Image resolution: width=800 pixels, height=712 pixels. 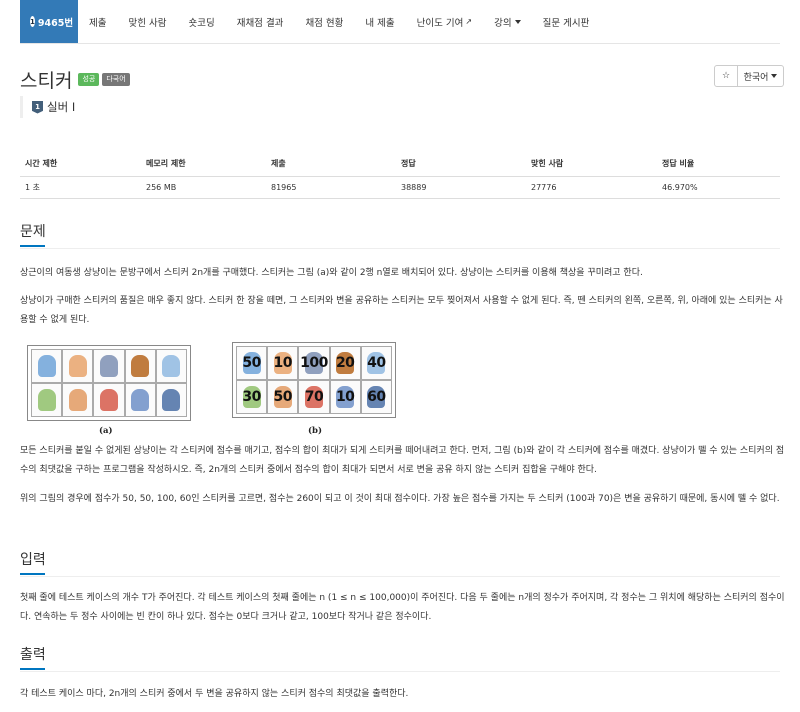 I want to click on figure-b-frame: 50 10 100 20 40 30 50 70 10 60, so click(x=314, y=380).